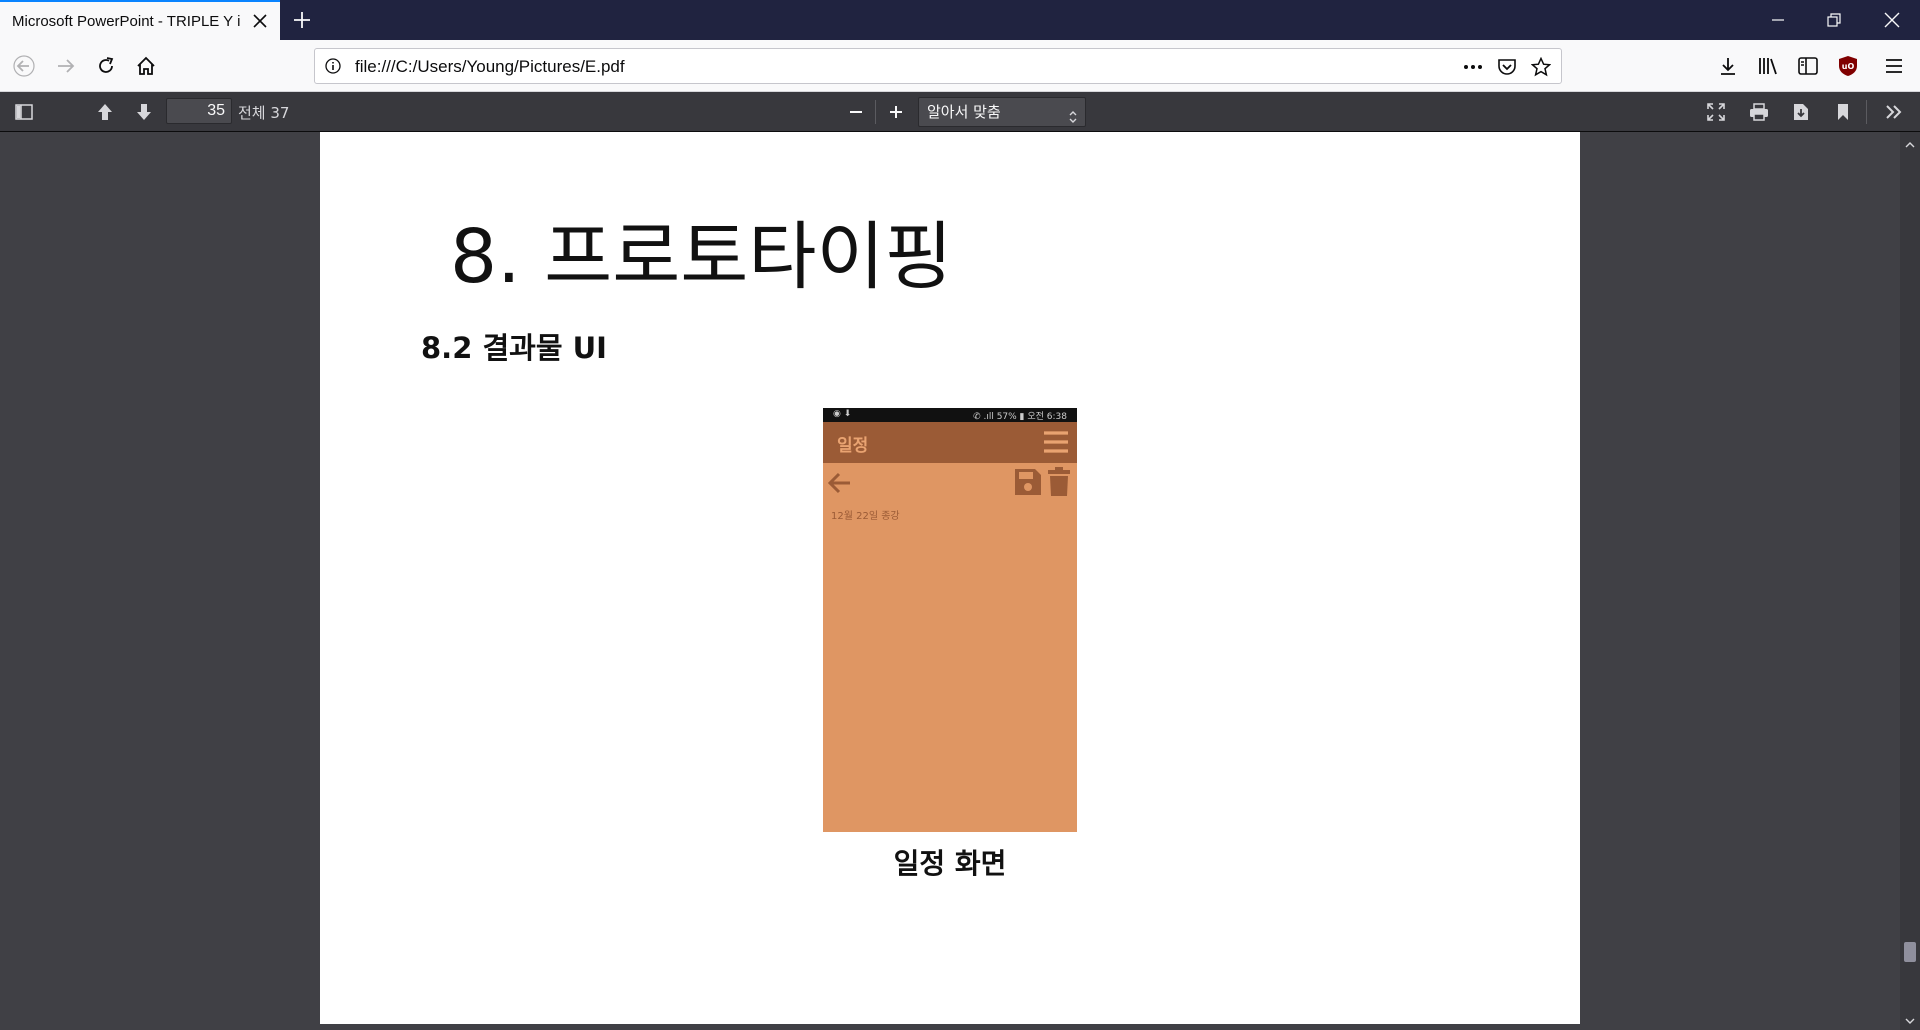 This screenshot has width=1920, height=1030. What do you see at coordinates (1073, 119) in the screenshot?
I see `select-arrows-icon` at bounding box center [1073, 119].